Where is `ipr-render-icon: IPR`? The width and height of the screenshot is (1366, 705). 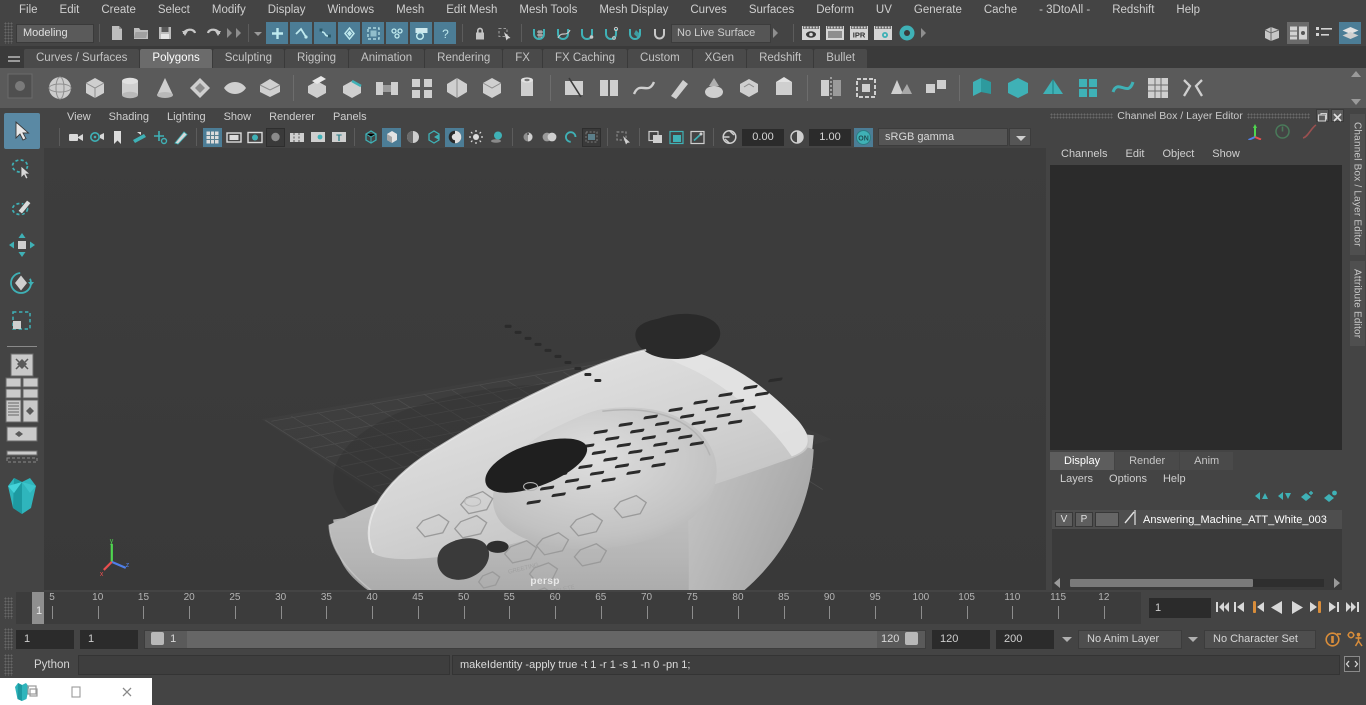
ipr-render-icon: IPR is located at coordinates (859, 33).